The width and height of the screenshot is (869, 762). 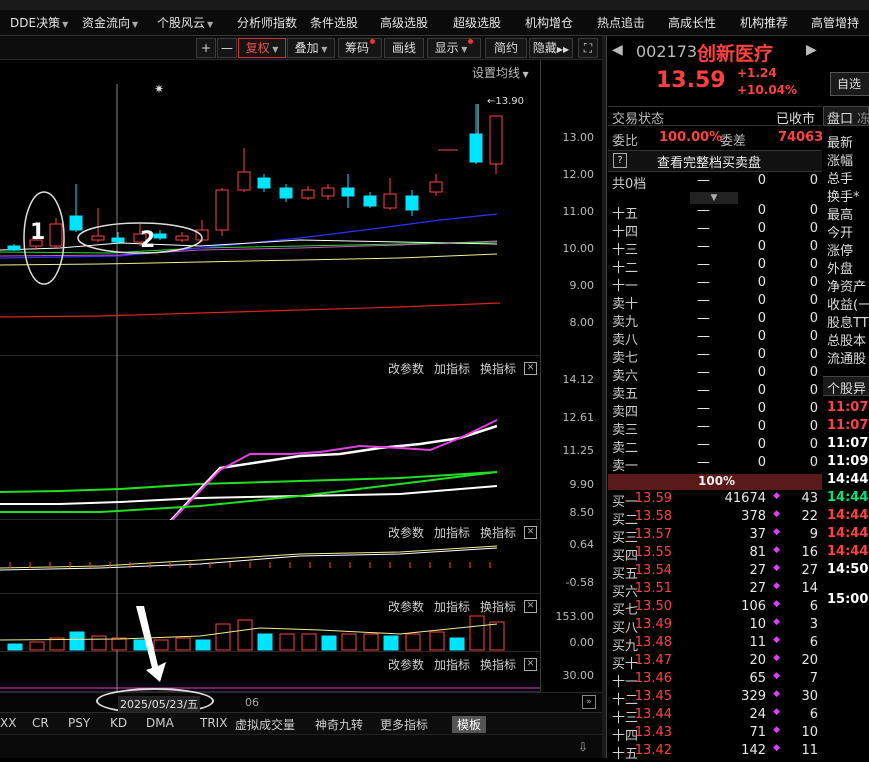 I want to click on fuquan-button: 复权 ▼, so click(x=262, y=48).